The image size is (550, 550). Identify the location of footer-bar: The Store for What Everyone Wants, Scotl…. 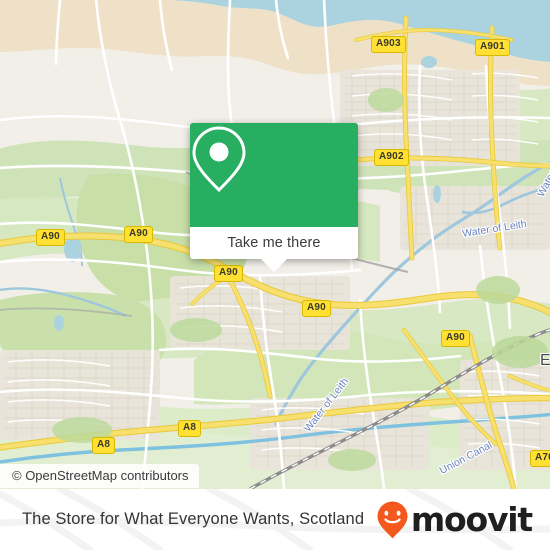
(275, 519).